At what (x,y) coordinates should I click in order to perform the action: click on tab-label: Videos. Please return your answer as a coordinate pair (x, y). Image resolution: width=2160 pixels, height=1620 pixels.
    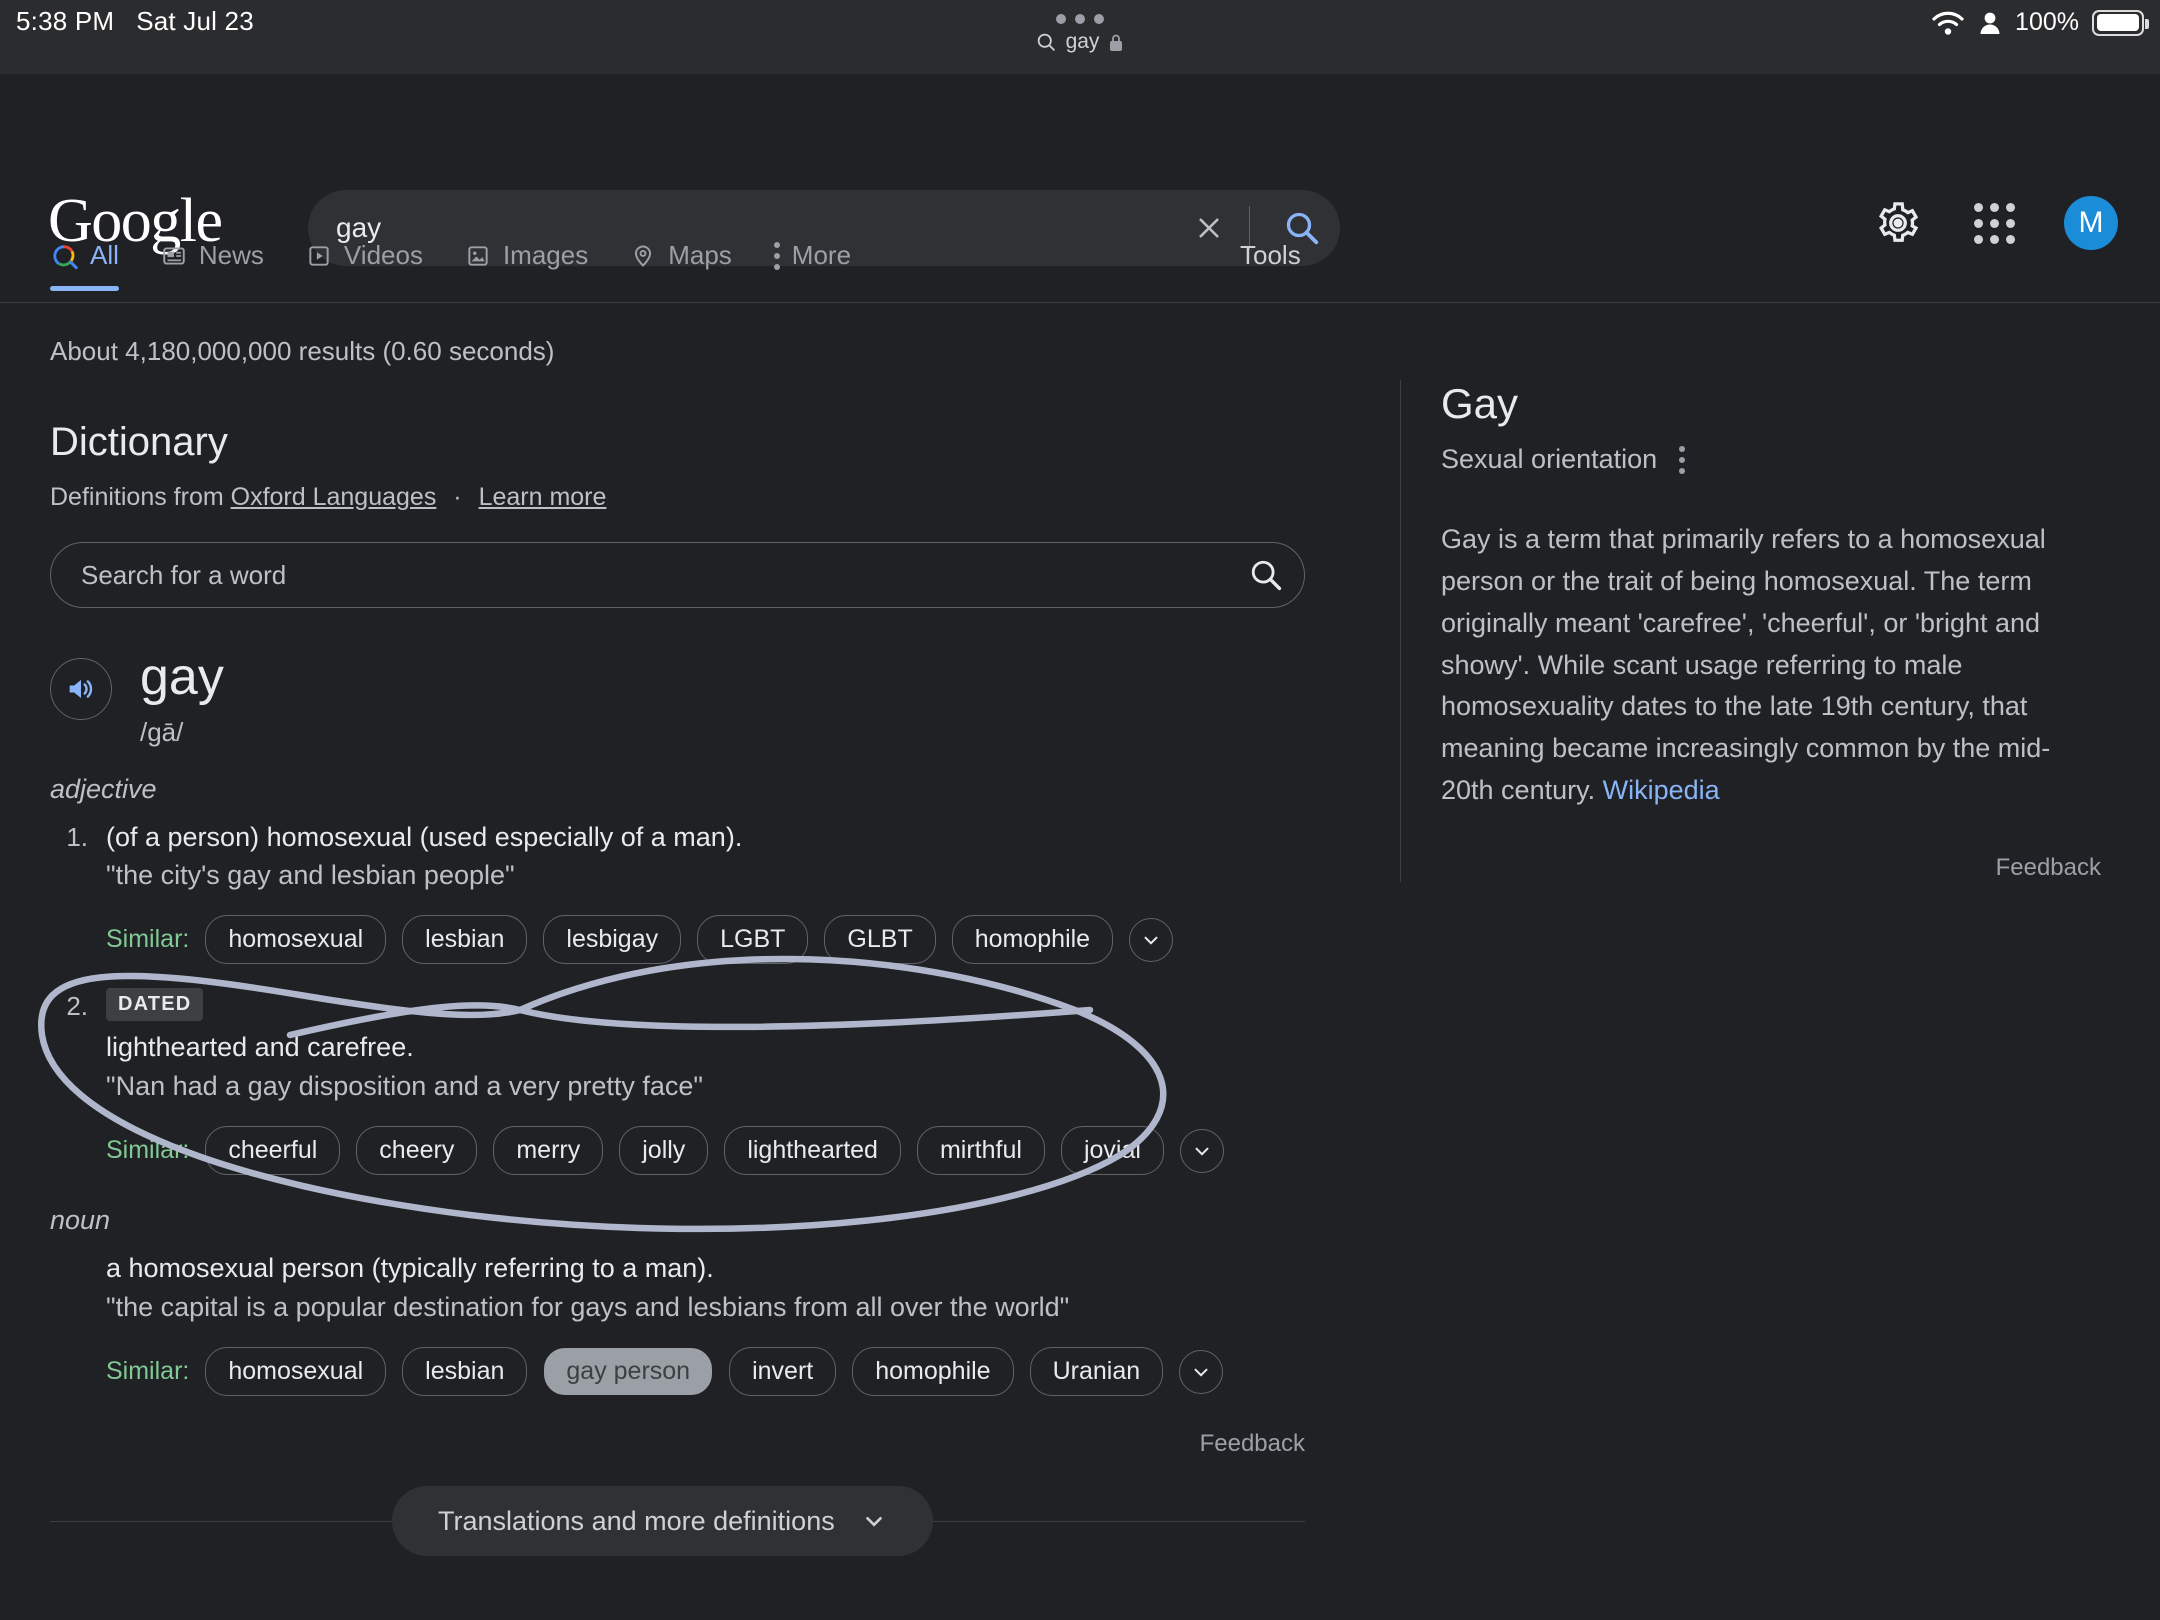
    Looking at the image, I should click on (383, 255).